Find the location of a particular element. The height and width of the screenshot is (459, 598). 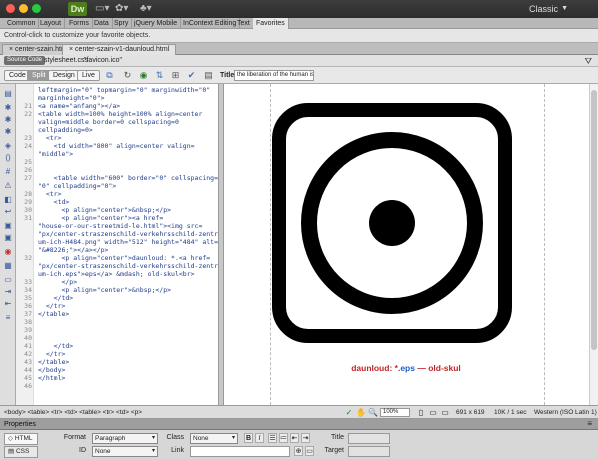

collapse-selection-icon: ✱ is located at coordinates (8, 119).